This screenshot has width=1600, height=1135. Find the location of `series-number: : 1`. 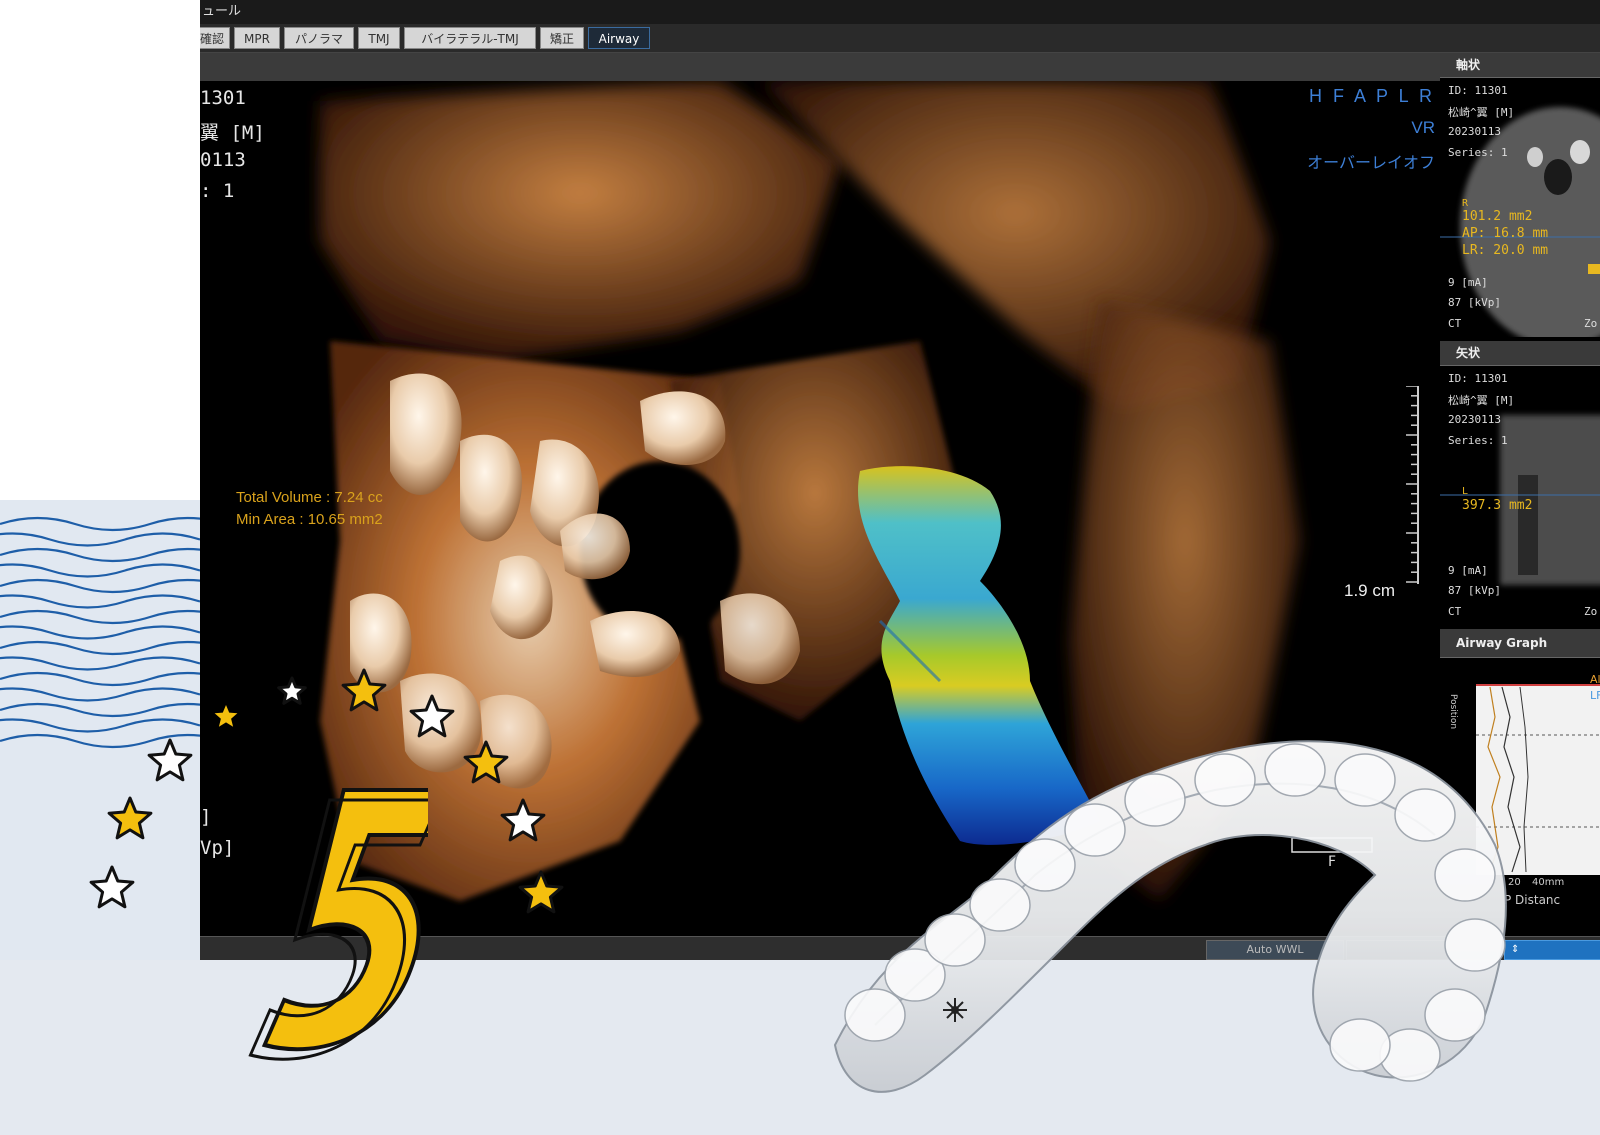

series-number: : 1 is located at coordinates (217, 191).